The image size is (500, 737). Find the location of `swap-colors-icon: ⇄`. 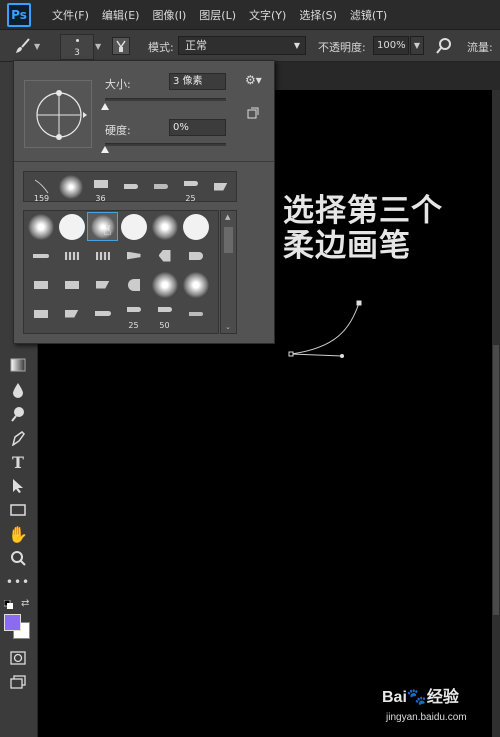

swap-colors-icon: ⇄ is located at coordinates (25, 603).